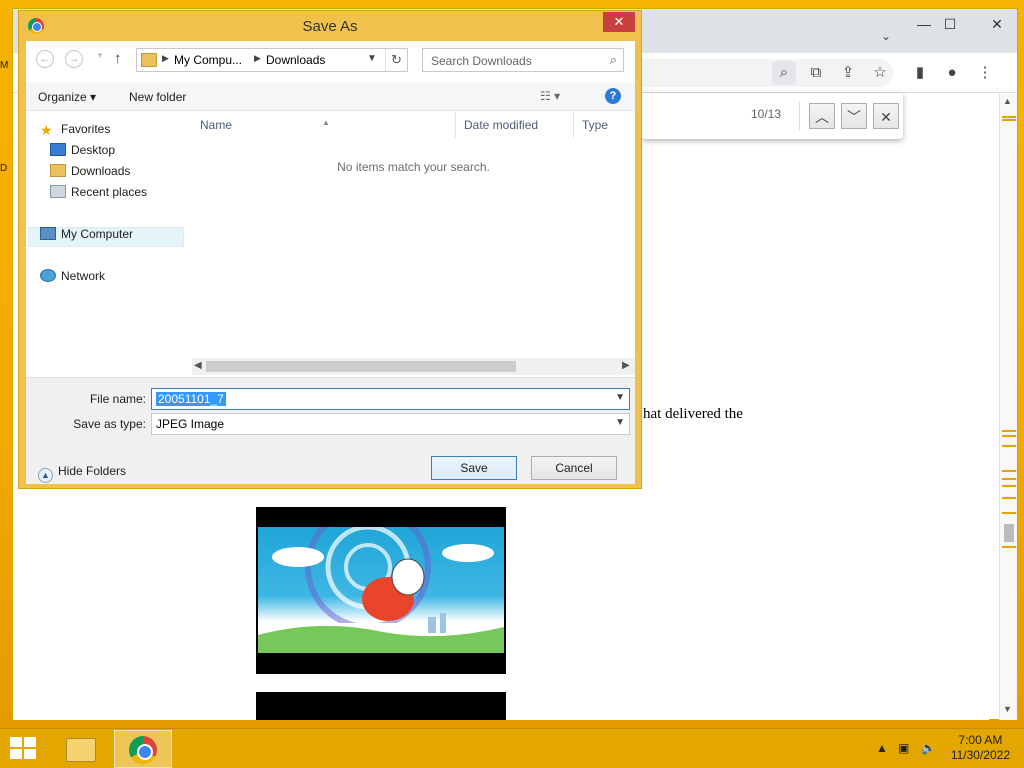 The image size is (1024, 768). Describe the element at coordinates (109, 424) in the screenshot. I see `save-as-type-label: Save as type:` at that location.